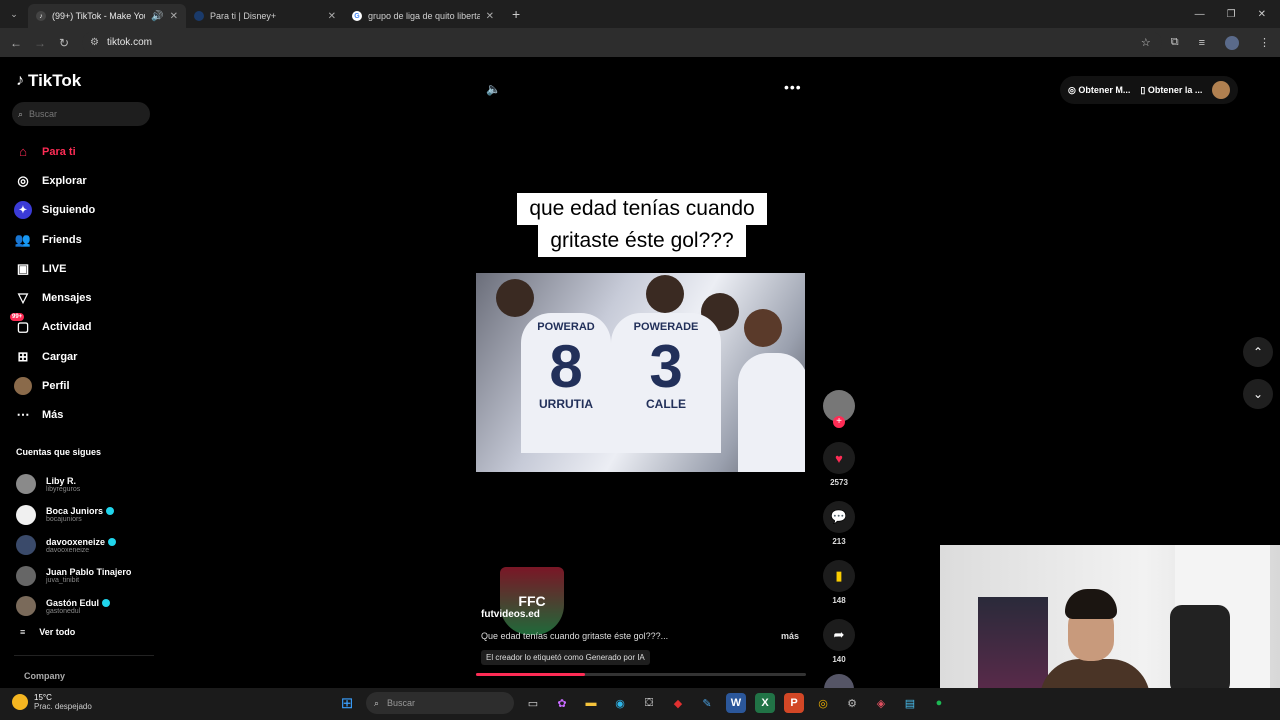 Image resolution: width=1280 pixels, height=720 pixels. I want to click on jersey-left: POWERAD 8 URRUTIA, so click(566, 383).